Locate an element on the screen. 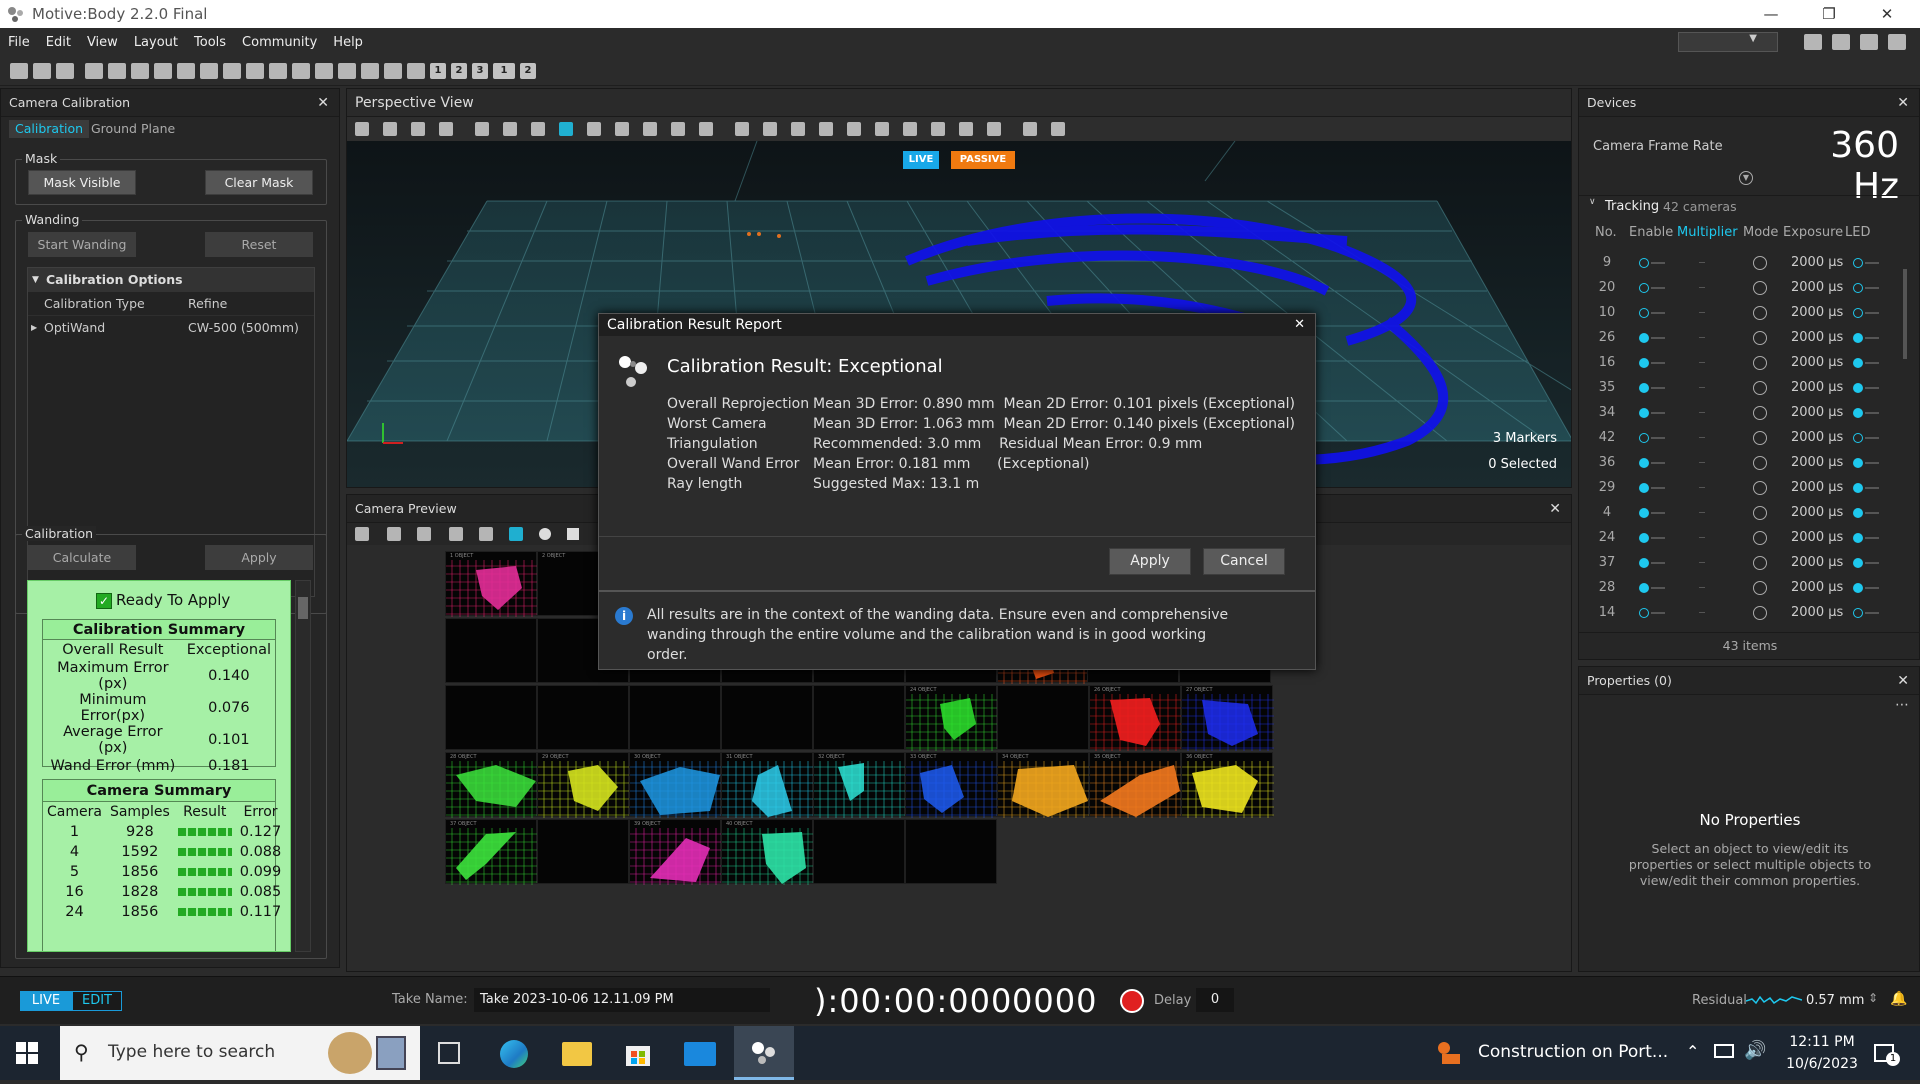 Image resolution: width=1920 pixels, height=1084 pixels. reset-button: Reset is located at coordinates (259, 244).